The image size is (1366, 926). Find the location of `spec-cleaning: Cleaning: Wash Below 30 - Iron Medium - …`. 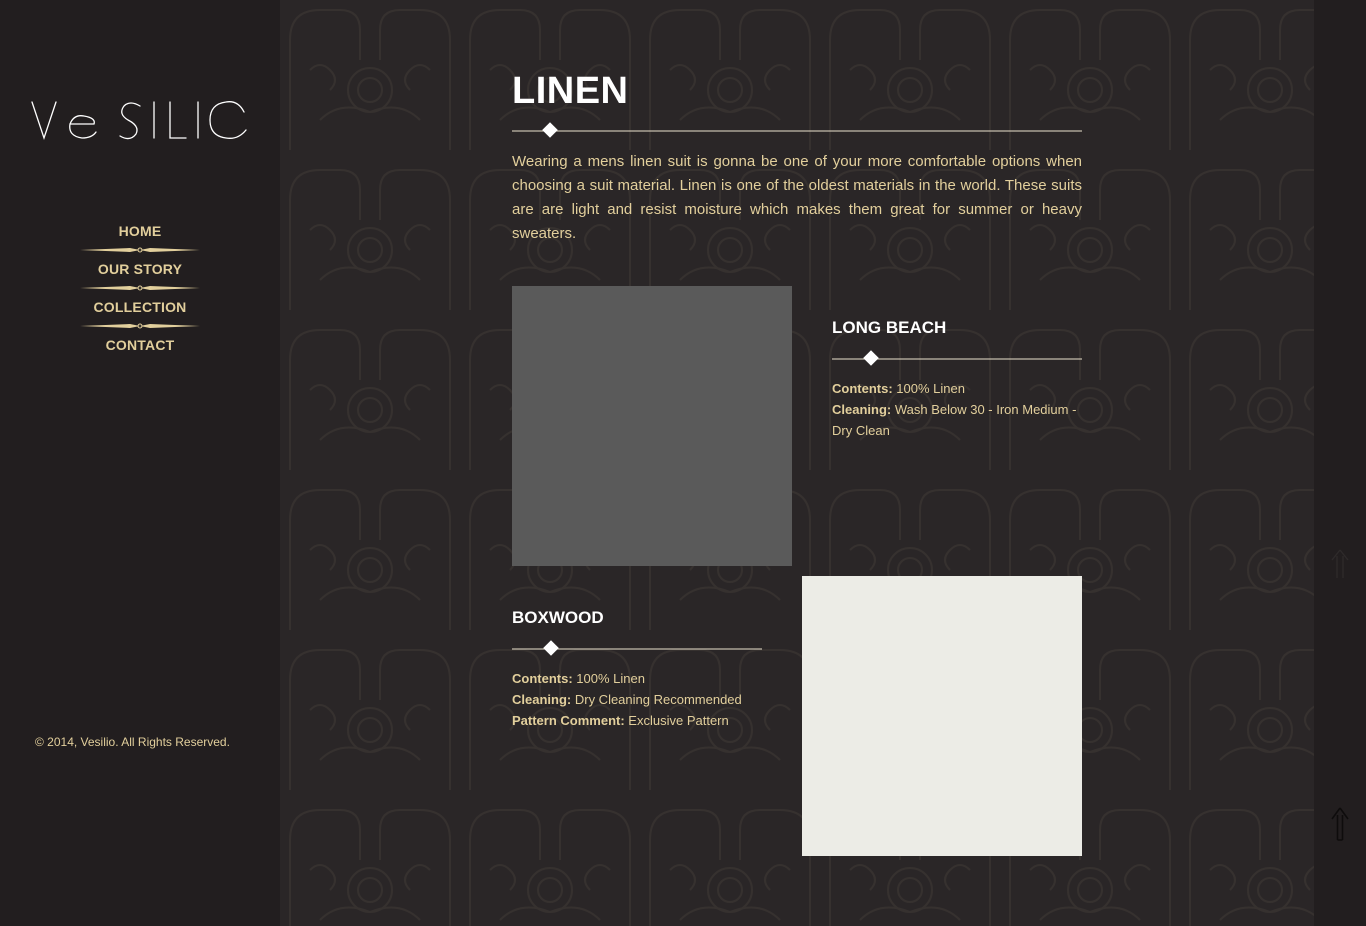

spec-cleaning: Cleaning: Wash Below 30 - Iron Medium - … is located at coordinates (954, 420).